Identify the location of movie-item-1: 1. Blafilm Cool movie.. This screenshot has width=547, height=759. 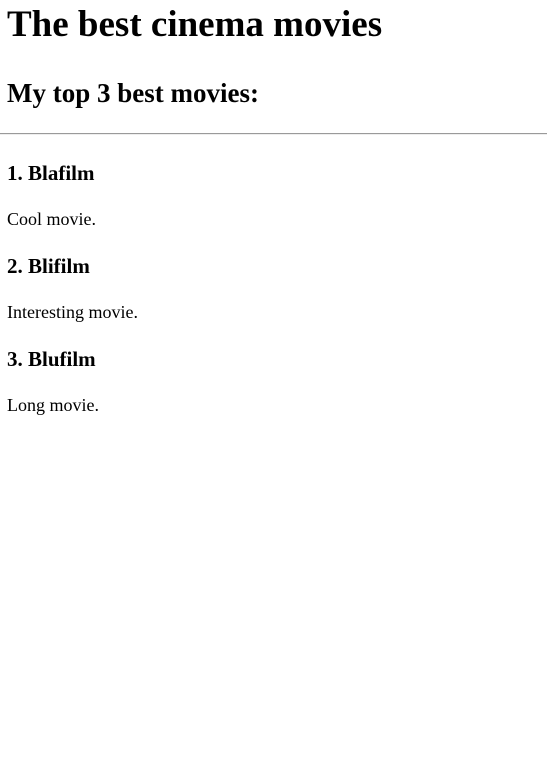
(273, 195).